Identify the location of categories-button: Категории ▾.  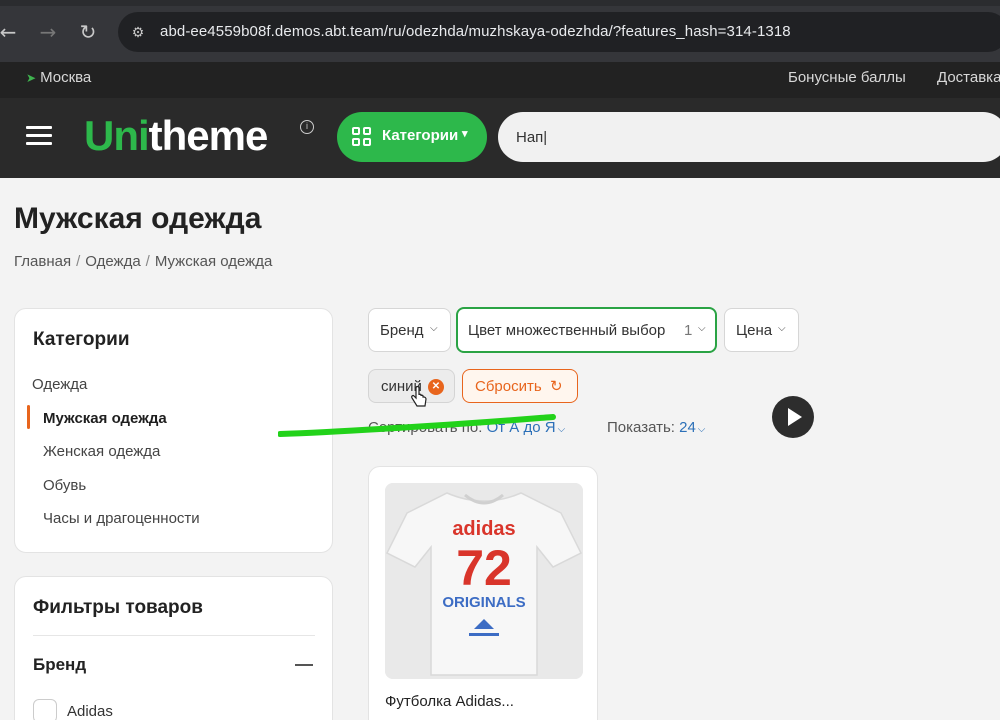
(412, 137).